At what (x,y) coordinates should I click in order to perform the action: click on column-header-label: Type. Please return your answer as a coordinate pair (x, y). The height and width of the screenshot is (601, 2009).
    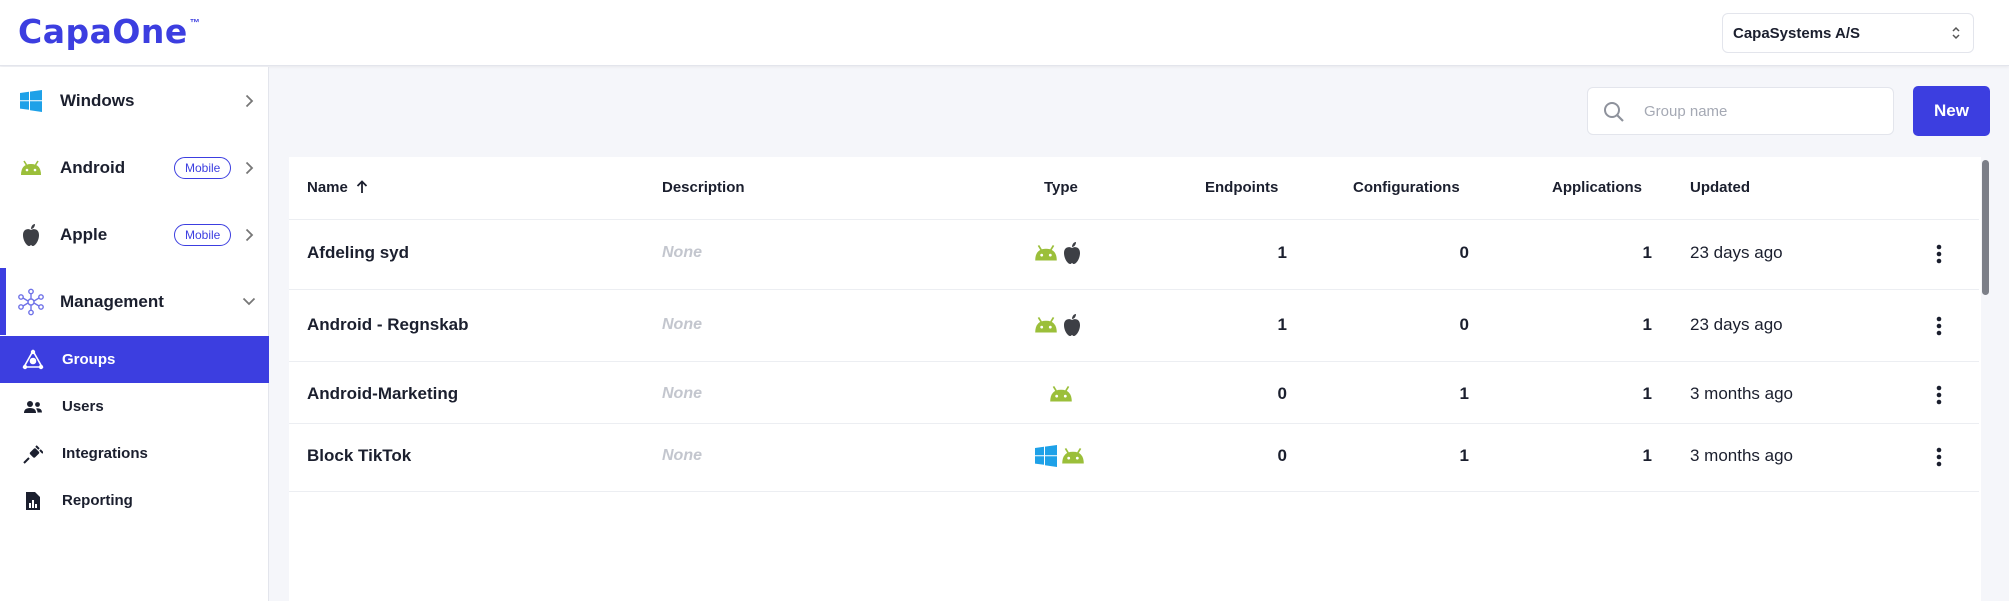
    Looking at the image, I should click on (1061, 187).